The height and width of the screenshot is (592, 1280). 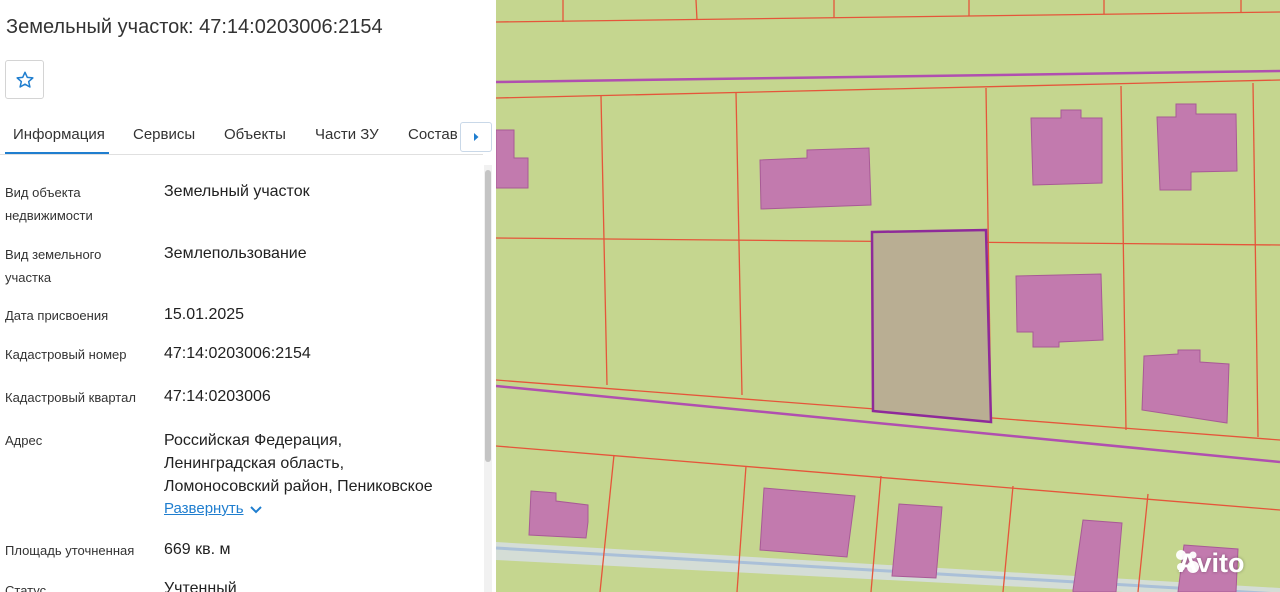 What do you see at coordinates (66, 354) in the screenshot?
I see `cadastral-number-label: Кадастровый номер` at bounding box center [66, 354].